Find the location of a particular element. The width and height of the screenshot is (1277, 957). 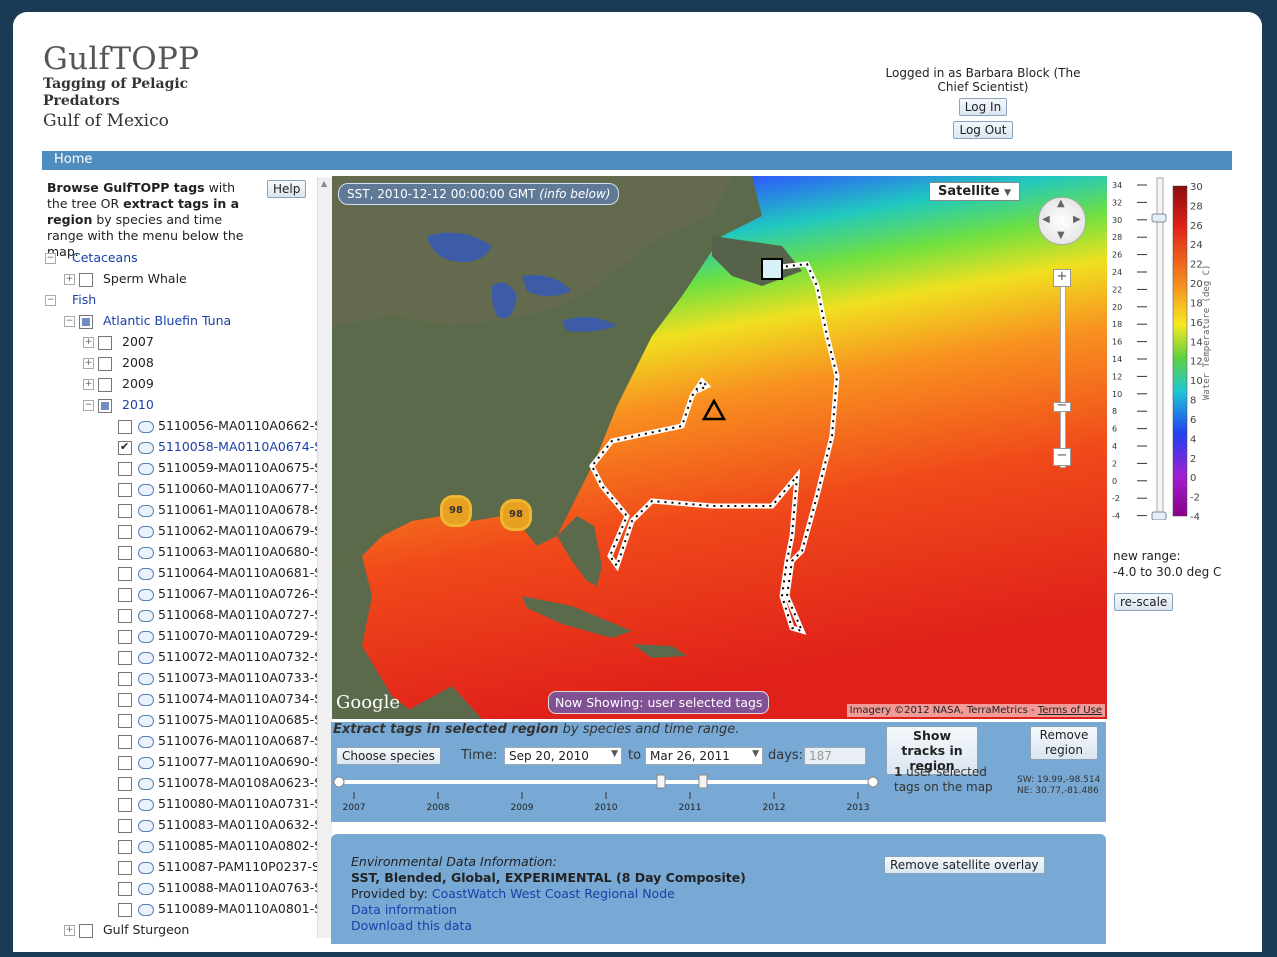

tree-node-year-2010: − 2010 is located at coordinates (118, 405).